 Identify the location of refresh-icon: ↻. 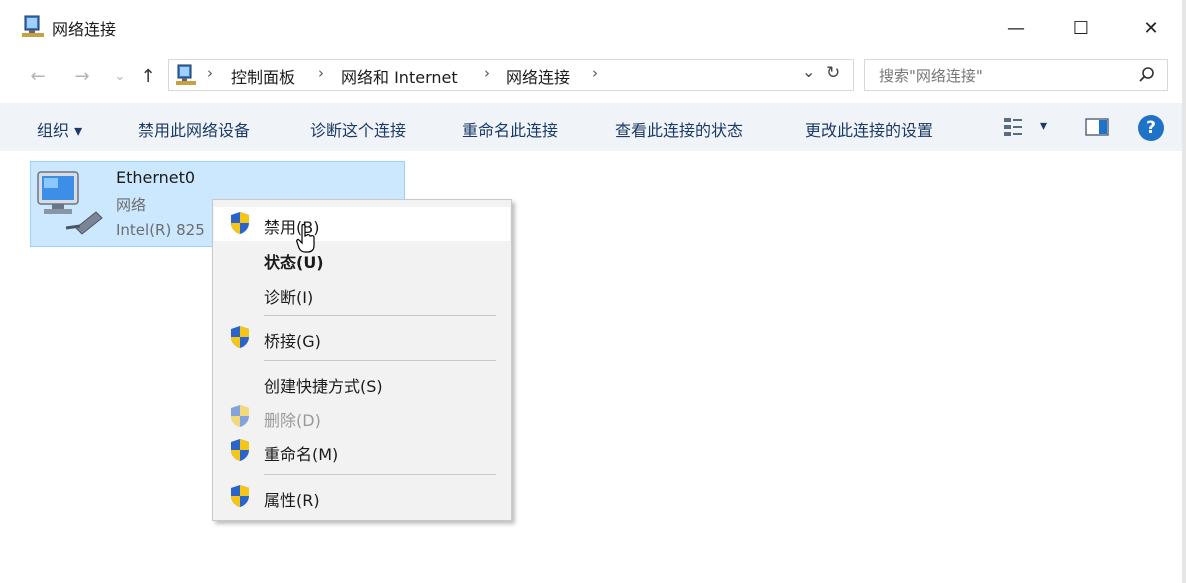
(833, 73).